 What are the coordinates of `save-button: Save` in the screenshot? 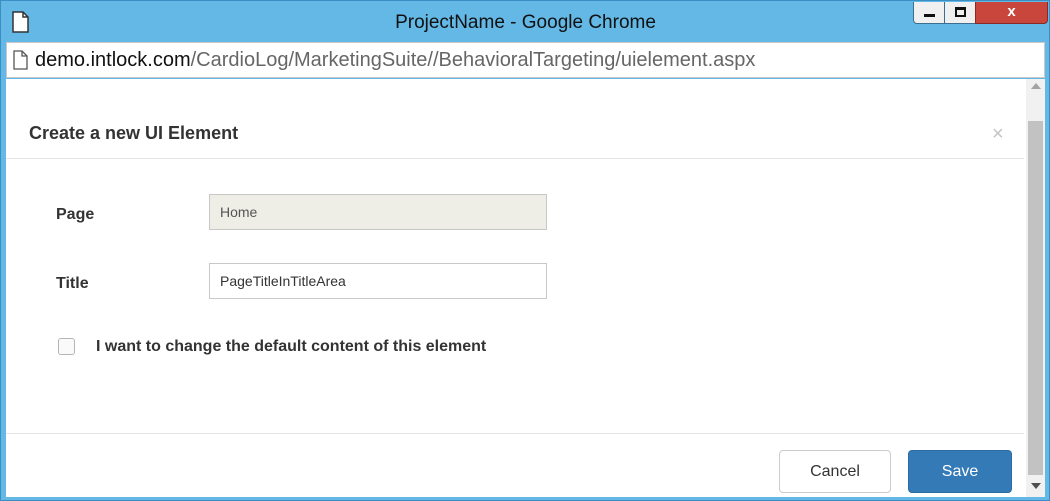 It's located at (960, 471).